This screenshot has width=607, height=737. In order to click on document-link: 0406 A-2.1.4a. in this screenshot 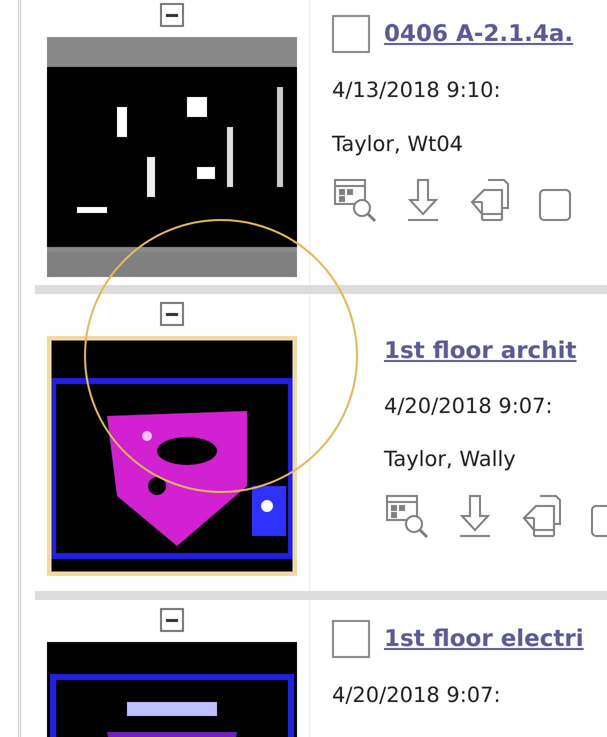, I will do `click(479, 34)`.